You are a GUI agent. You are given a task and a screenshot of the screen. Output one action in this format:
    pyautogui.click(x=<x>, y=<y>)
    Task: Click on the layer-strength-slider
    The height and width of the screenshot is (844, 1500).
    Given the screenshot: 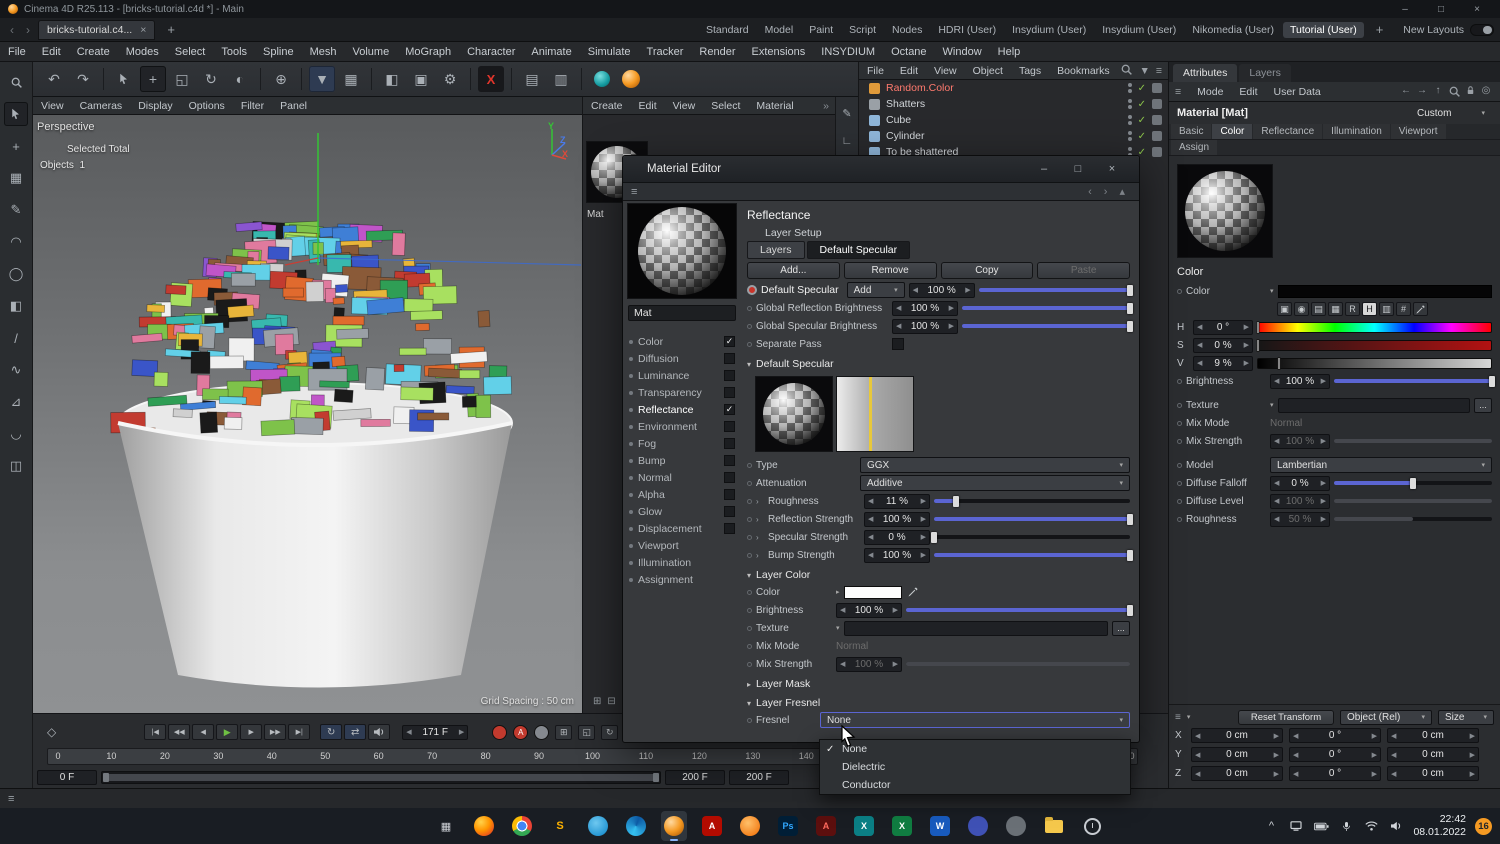 What is the action you would take?
    pyautogui.click(x=1055, y=290)
    